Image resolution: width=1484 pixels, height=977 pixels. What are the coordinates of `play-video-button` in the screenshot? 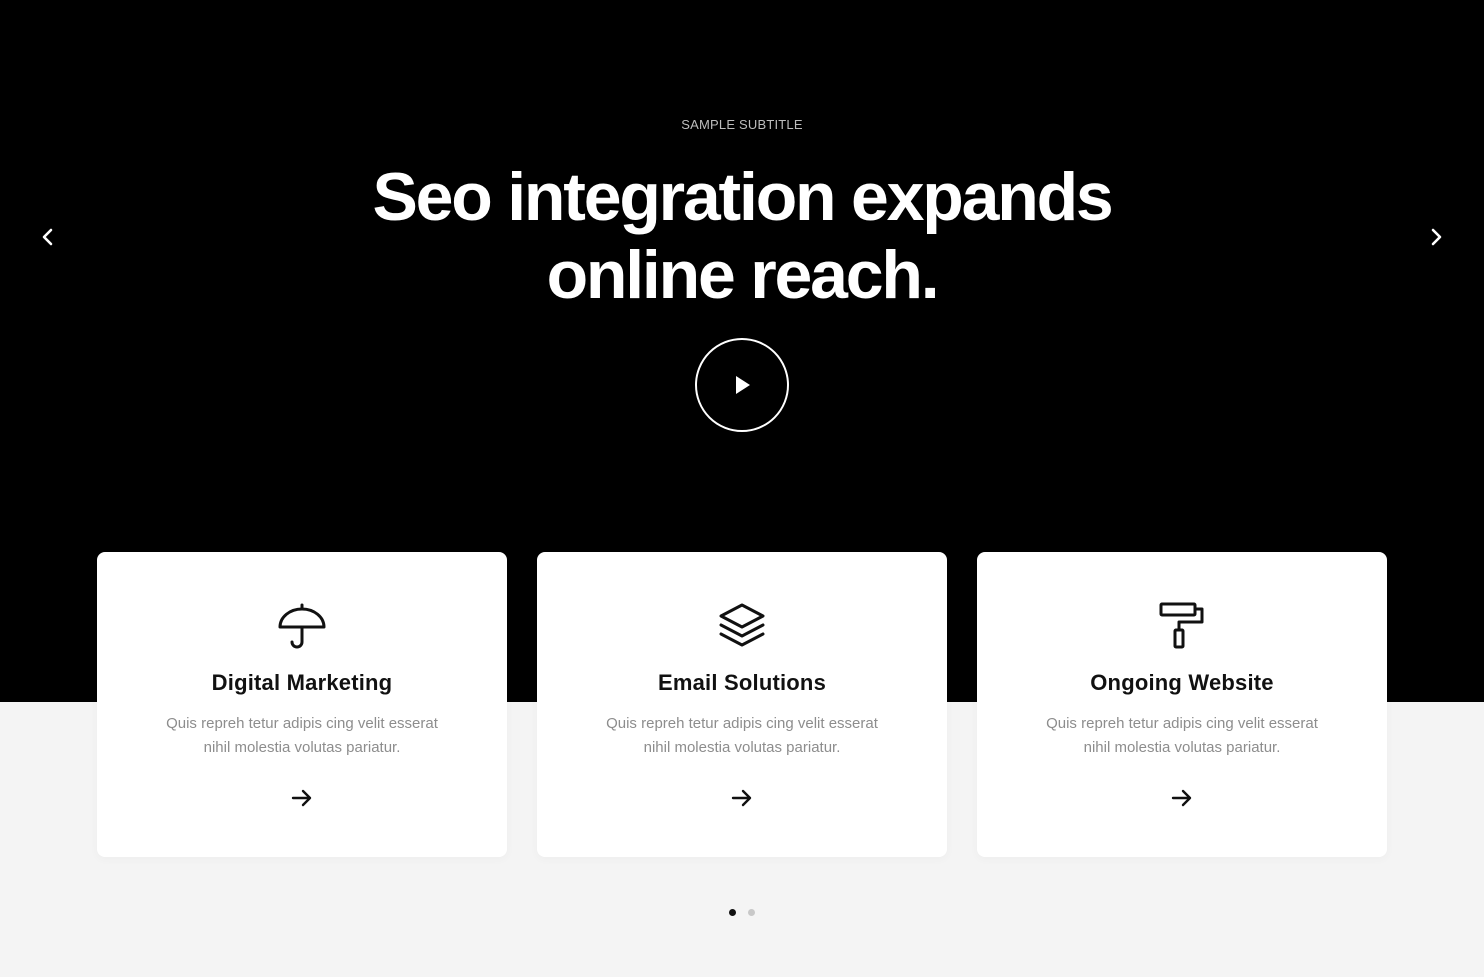 It's located at (742, 385).